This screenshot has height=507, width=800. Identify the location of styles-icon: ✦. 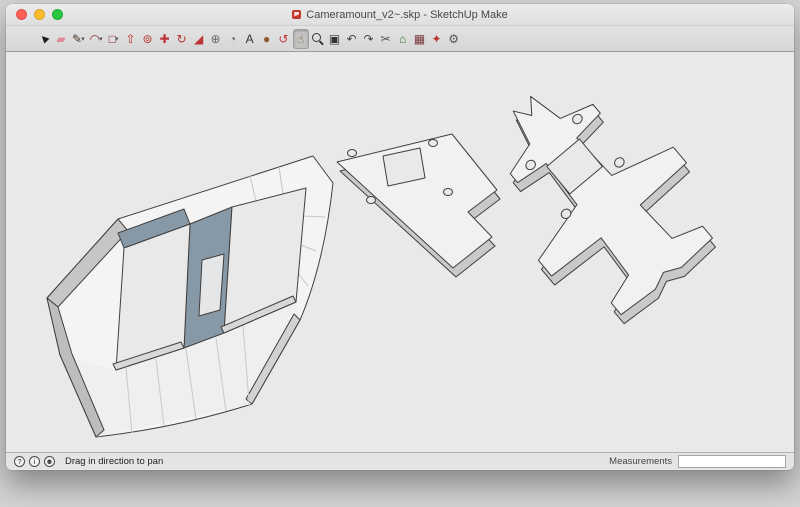
(436, 38).